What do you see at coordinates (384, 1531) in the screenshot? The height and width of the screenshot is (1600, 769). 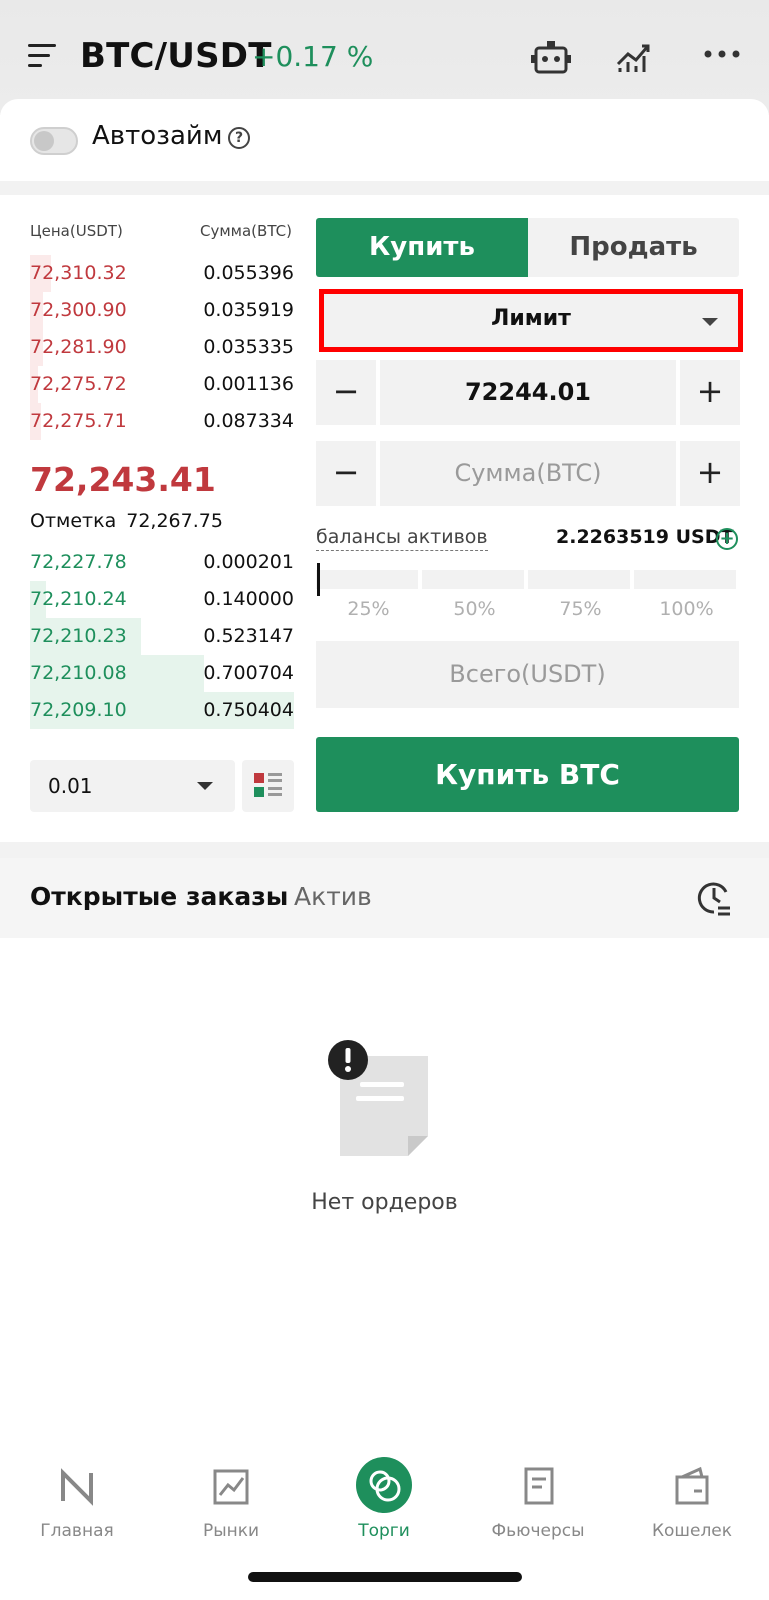 I see `nav-label: Торги` at bounding box center [384, 1531].